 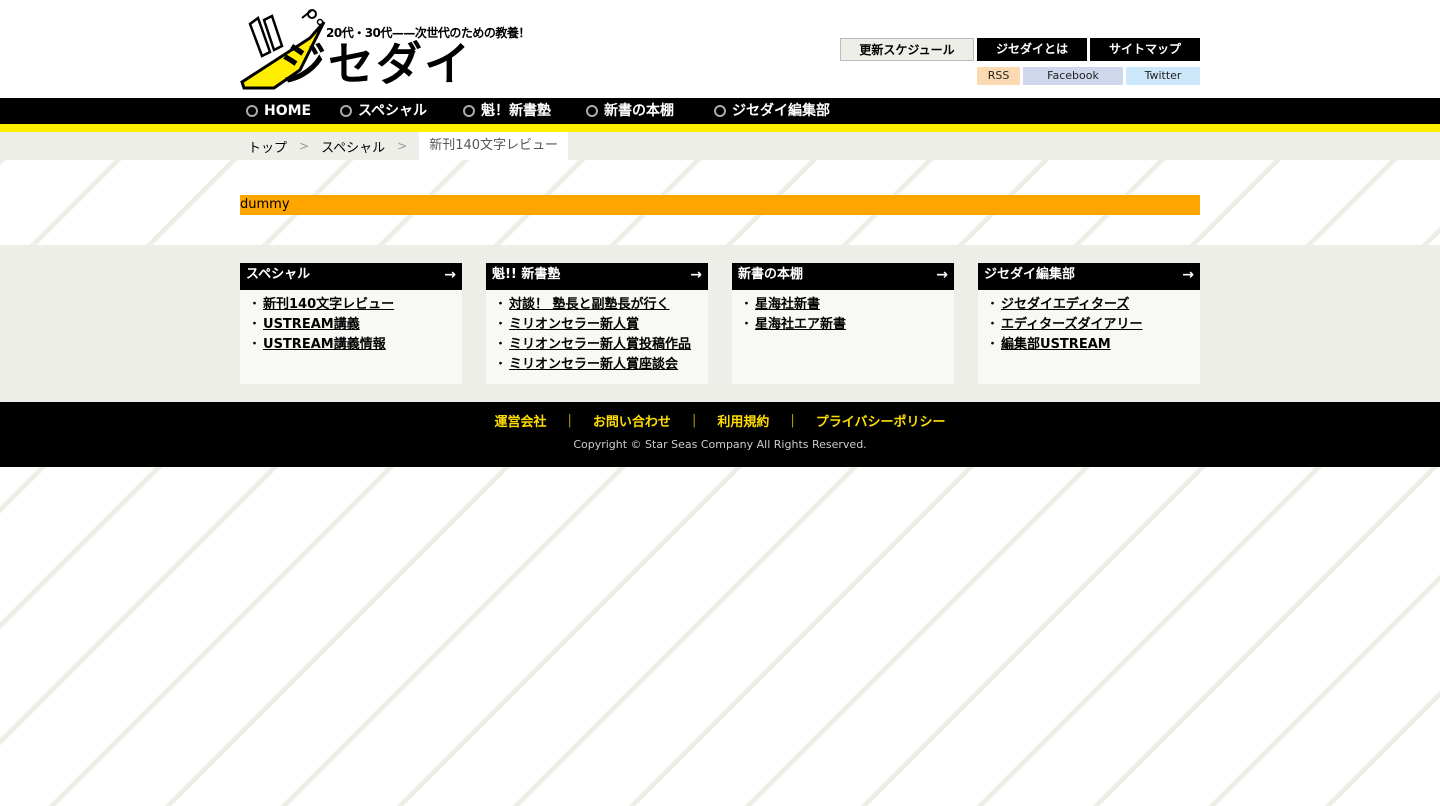 What do you see at coordinates (494, 146) in the screenshot?
I see `breadcrumb-current: 新刊140文字レビュー` at bounding box center [494, 146].